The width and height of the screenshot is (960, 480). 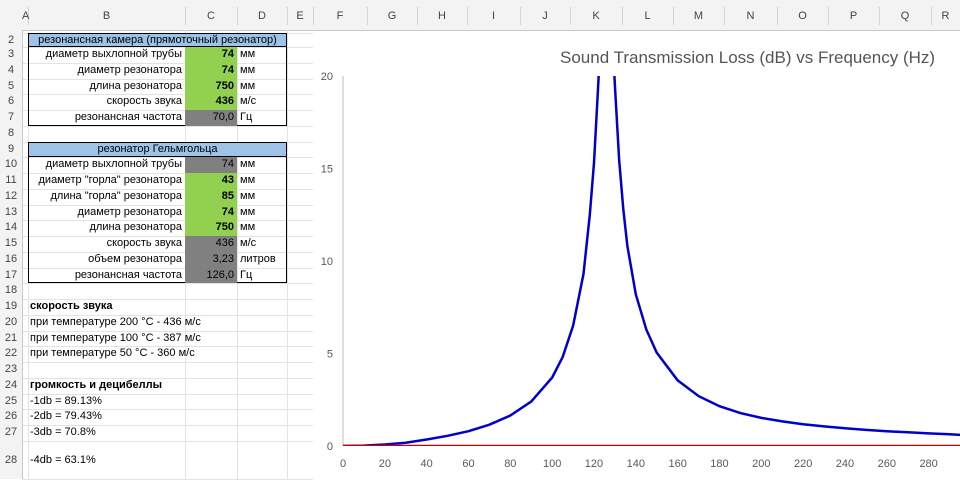 What do you see at coordinates (211, 118) in the screenshot?
I see `resonance-chamber-value: 70,0` at bounding box center [211, 118].